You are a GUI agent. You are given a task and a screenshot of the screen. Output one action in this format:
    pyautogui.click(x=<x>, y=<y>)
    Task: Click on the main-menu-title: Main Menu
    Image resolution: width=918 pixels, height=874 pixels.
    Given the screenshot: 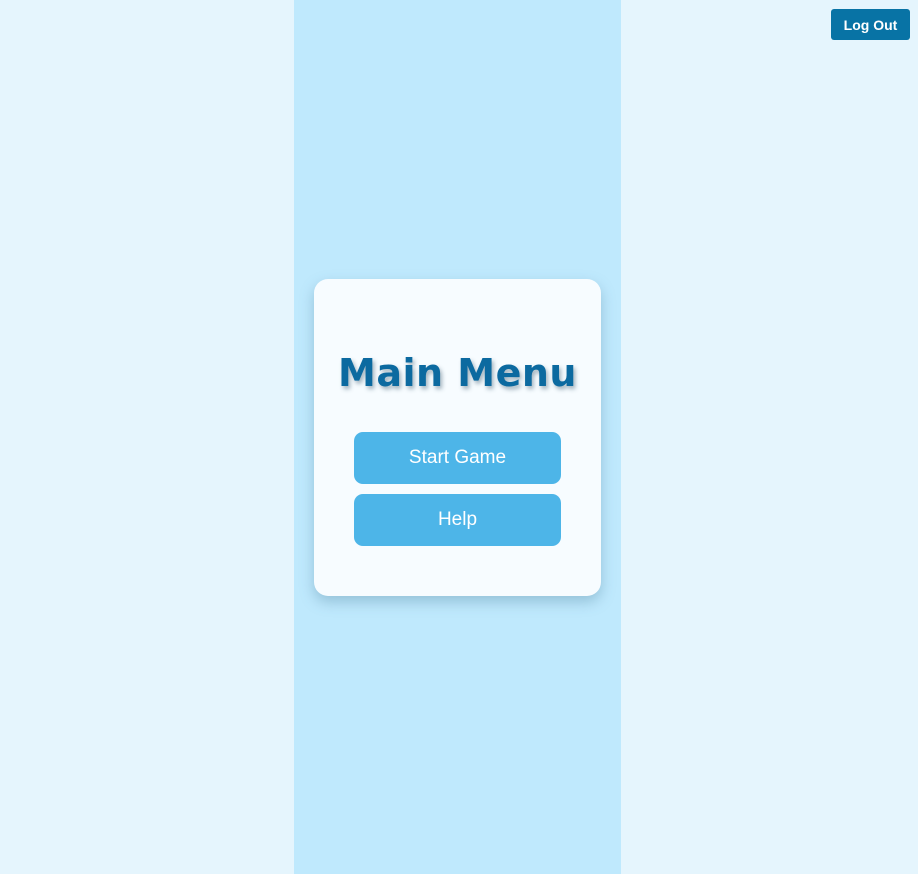 What is the action you would take?
    pyautogui.click(x=457, y=373)
    